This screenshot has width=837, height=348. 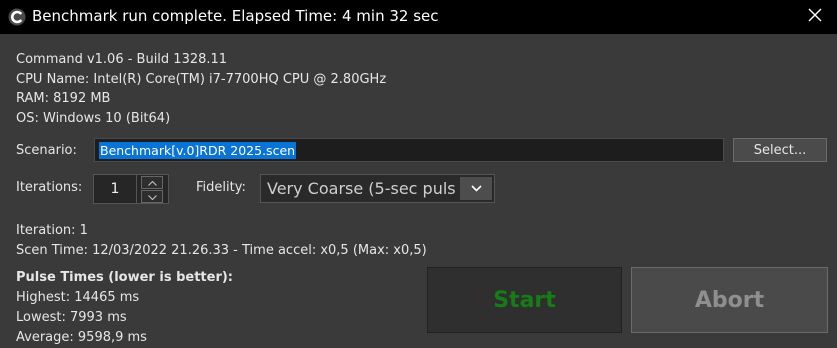 I want to click on iterations-input: 1, so click(x=115, y=189).